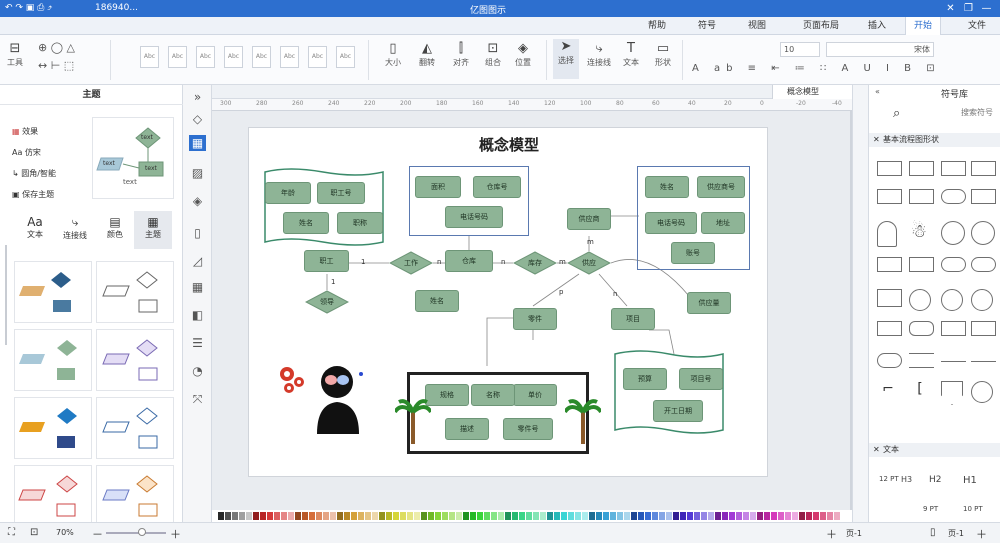  I want to click on attribute: 规格, so click(447, 395).